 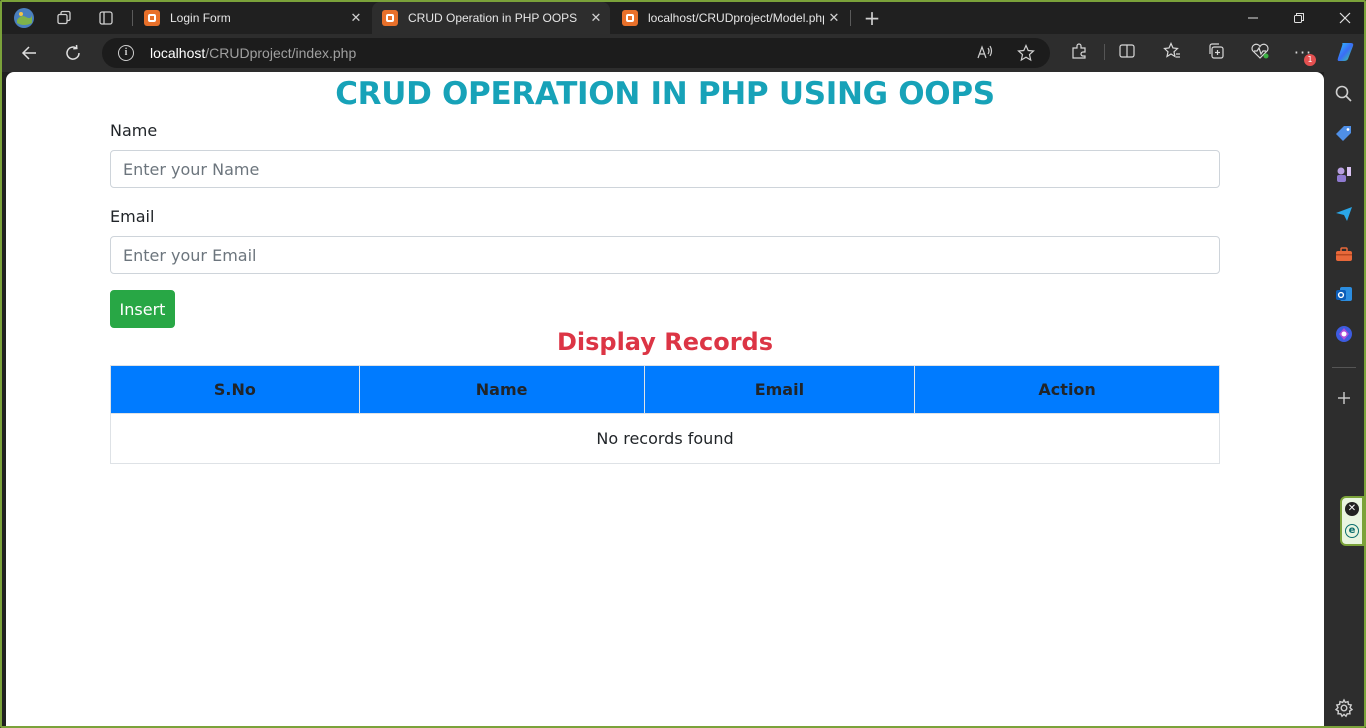 What do you see at coordinates (1172, 53) in the screenshot?
I see `favorites-icon` at bounding box center [1172, 53].